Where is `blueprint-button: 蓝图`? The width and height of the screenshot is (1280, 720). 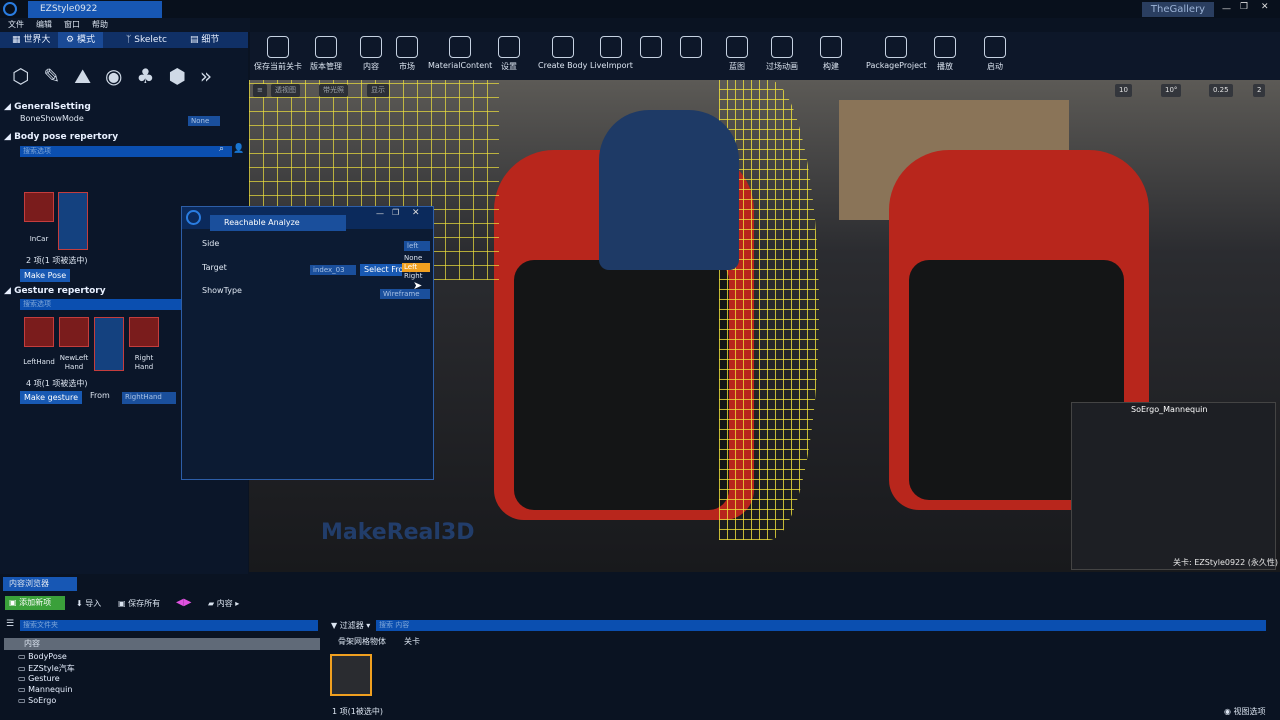
blueprint-button: 蓝图 is located at coordinates (737, 54).